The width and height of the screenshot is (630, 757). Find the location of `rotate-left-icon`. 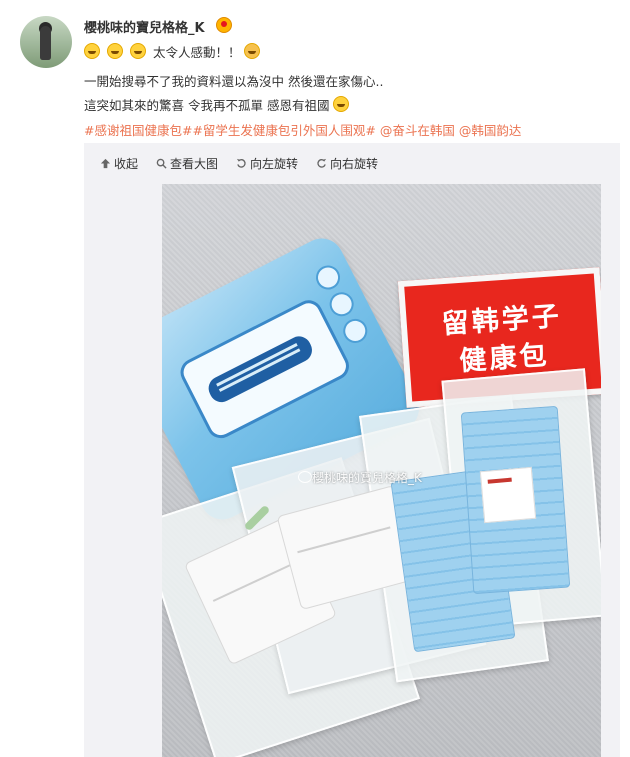

rotate-left-icon is located at coordinates (241, 163).